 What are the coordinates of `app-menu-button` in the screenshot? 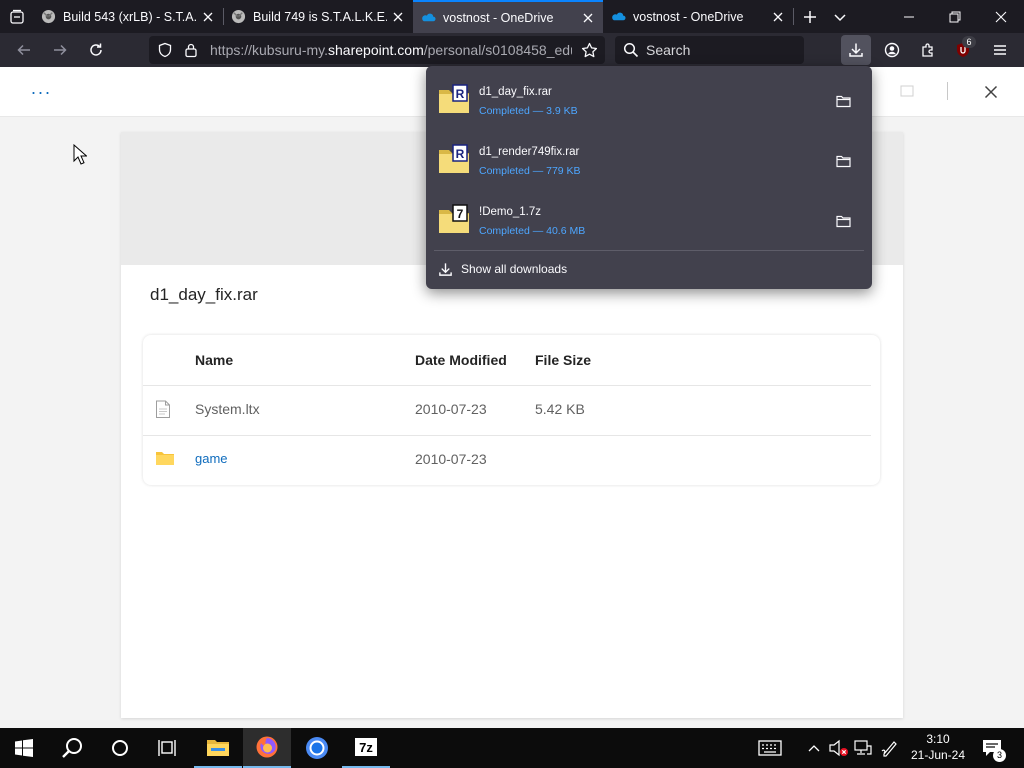 It's located at (1000, 50).